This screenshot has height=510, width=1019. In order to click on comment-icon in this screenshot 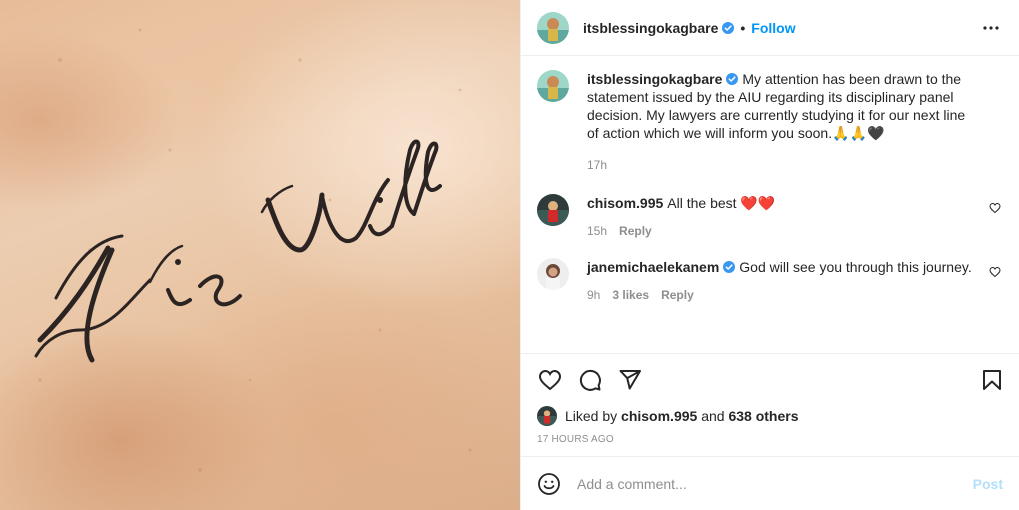, I will do `click(590, 380)`.